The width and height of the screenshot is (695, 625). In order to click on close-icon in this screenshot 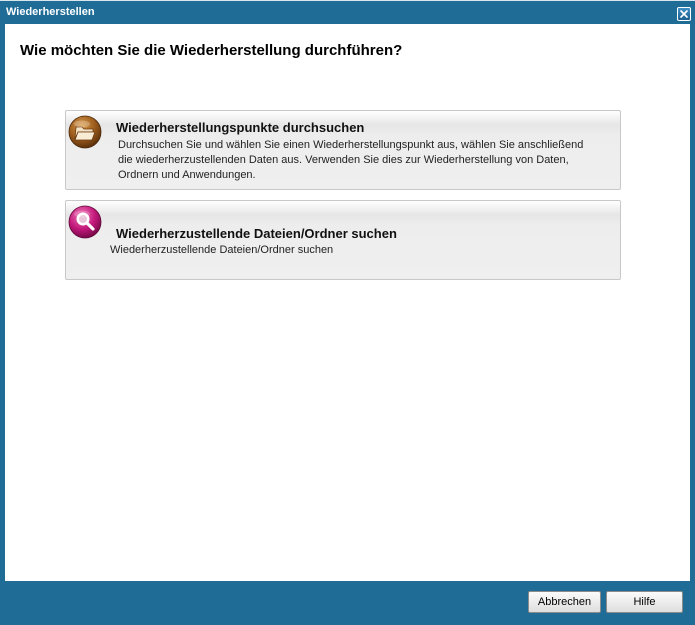, I will do `click(684, 14)`.